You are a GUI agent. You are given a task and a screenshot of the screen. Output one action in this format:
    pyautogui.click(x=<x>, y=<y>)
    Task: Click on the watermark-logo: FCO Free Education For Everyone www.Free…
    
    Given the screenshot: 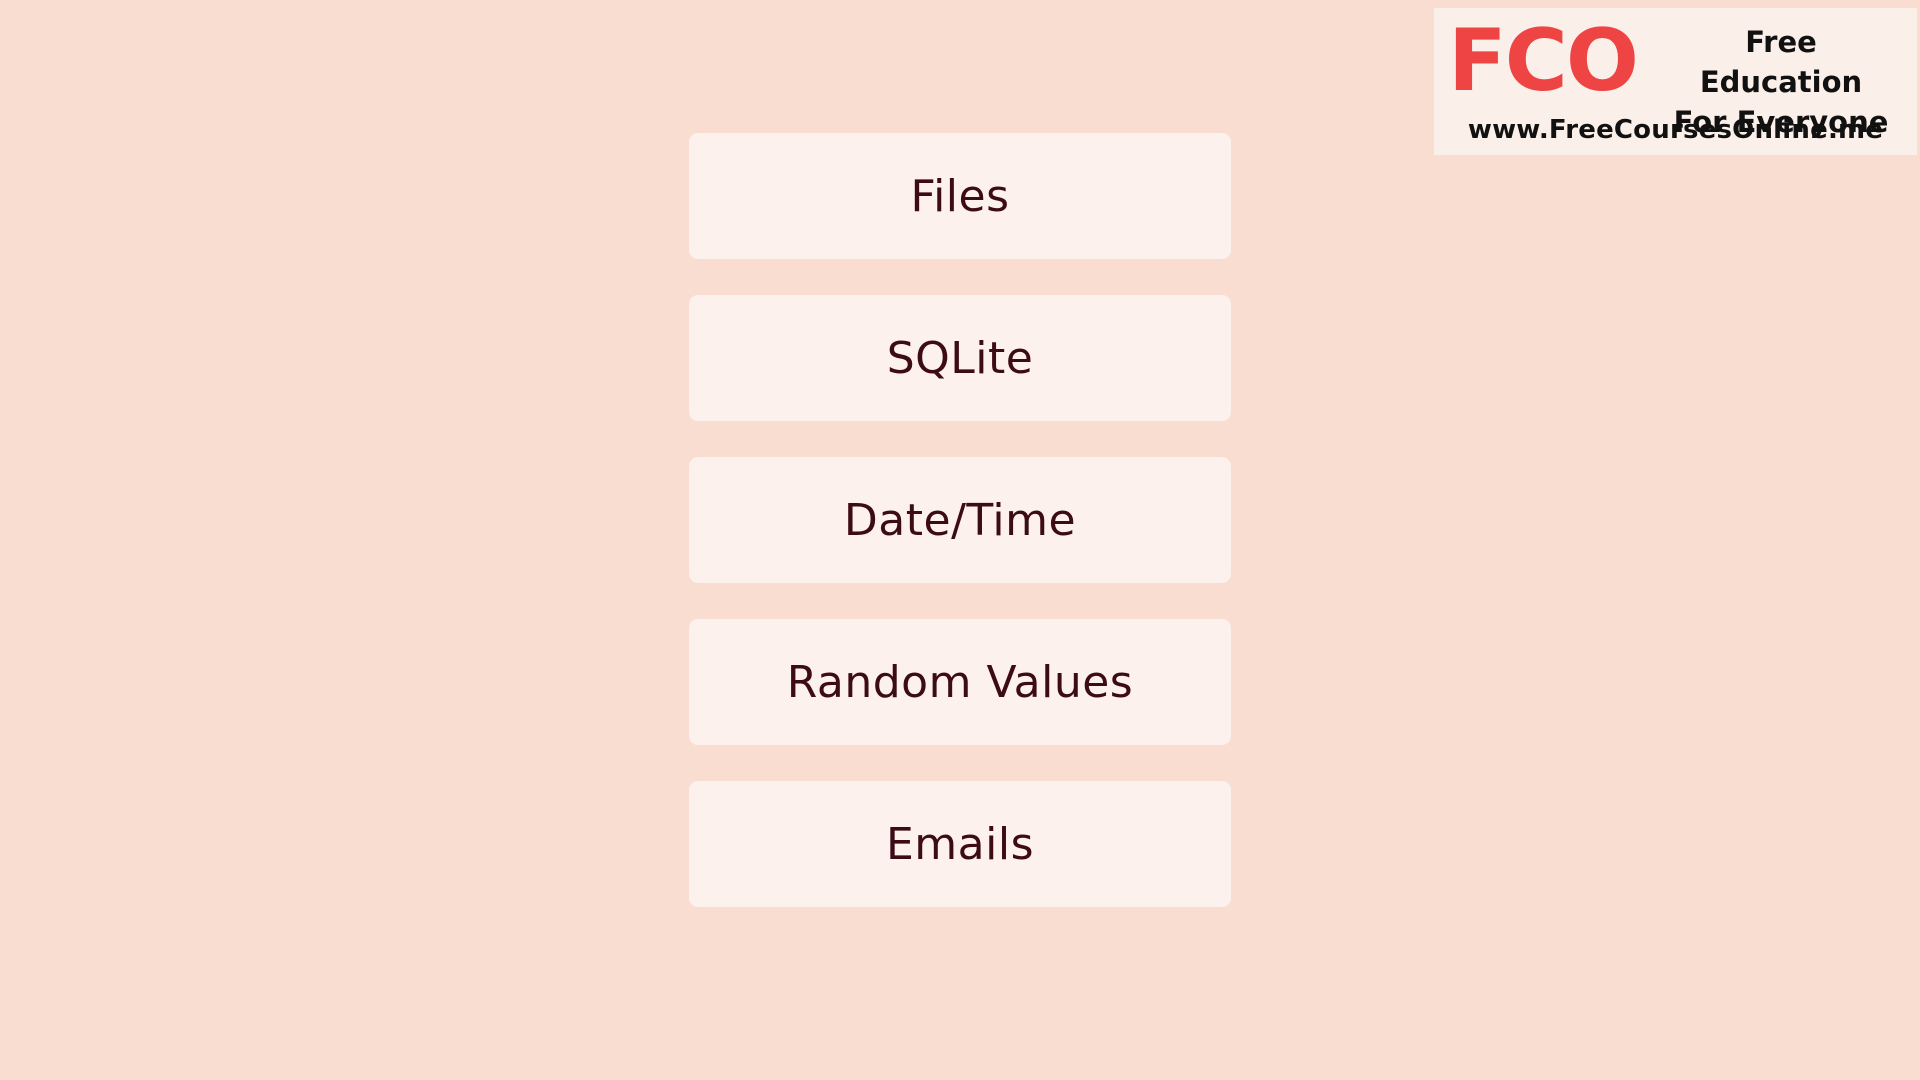 What is the action you would take?
    pyautogui.click(x=1675, y=81)
    